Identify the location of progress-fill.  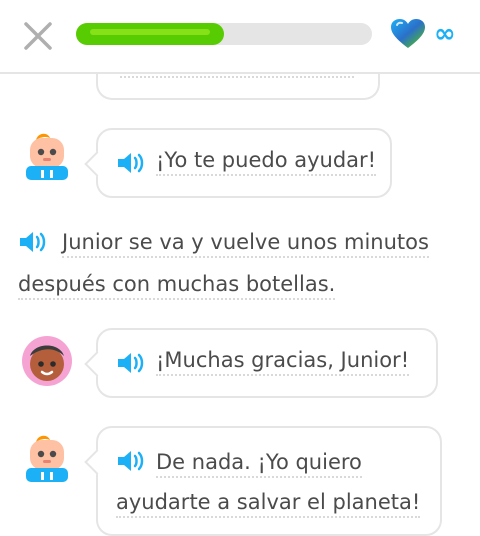
(150, 34).